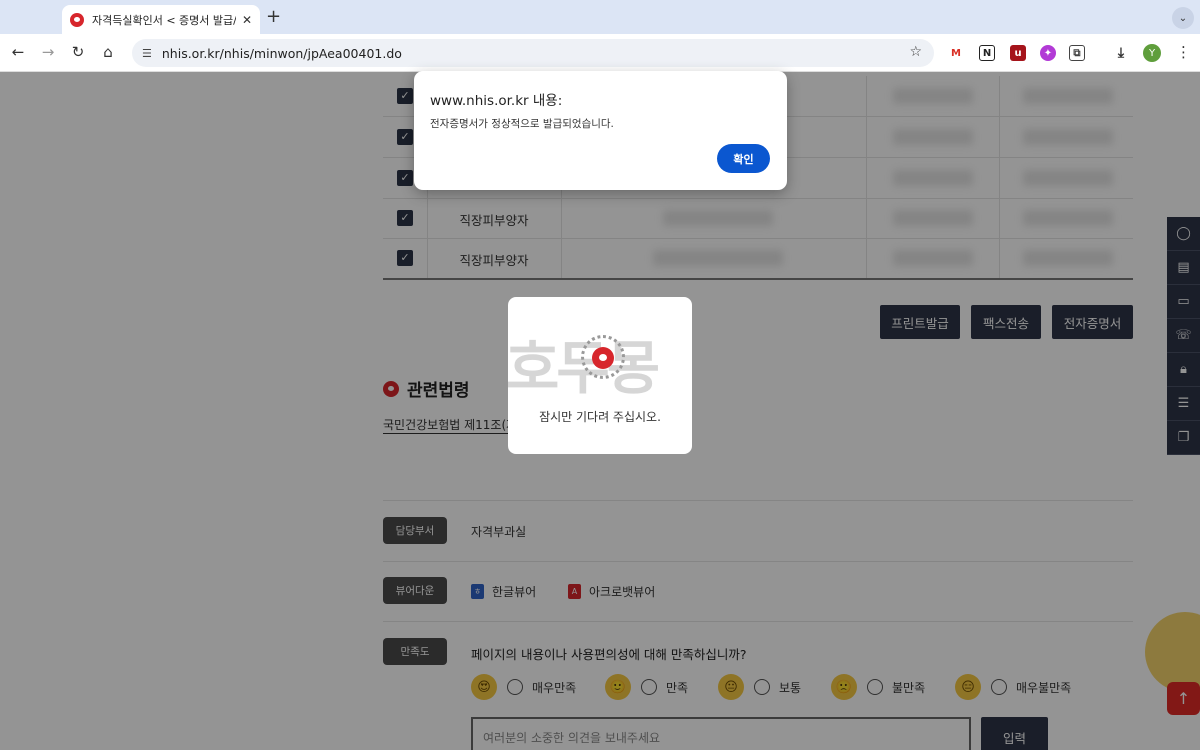 The height and width of the screenshot is (750, 1200). Describe the element at coordinates (48, 52) in the screenshot. I see `forward-button: →` at that location.